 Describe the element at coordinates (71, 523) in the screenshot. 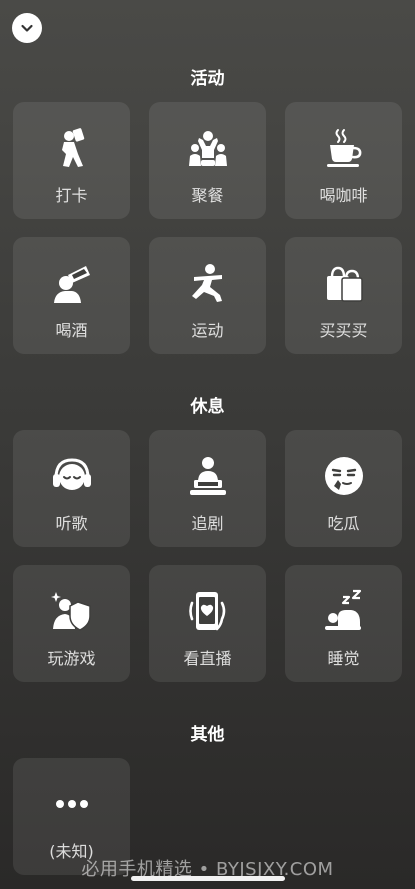

I see `tile-label: 听歌` at that location.